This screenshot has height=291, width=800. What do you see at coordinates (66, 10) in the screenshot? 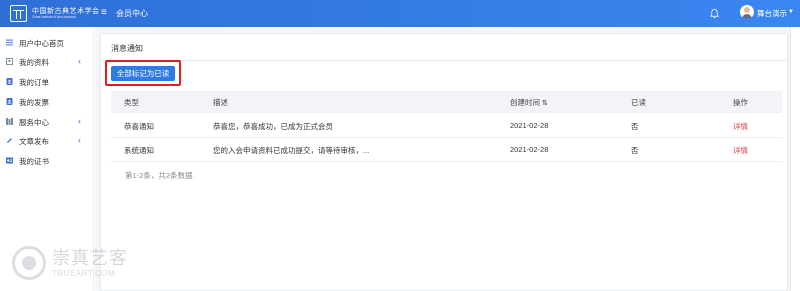
I see `logo-text: 中国新古典艺术学会` at bounding box center [66, 10].